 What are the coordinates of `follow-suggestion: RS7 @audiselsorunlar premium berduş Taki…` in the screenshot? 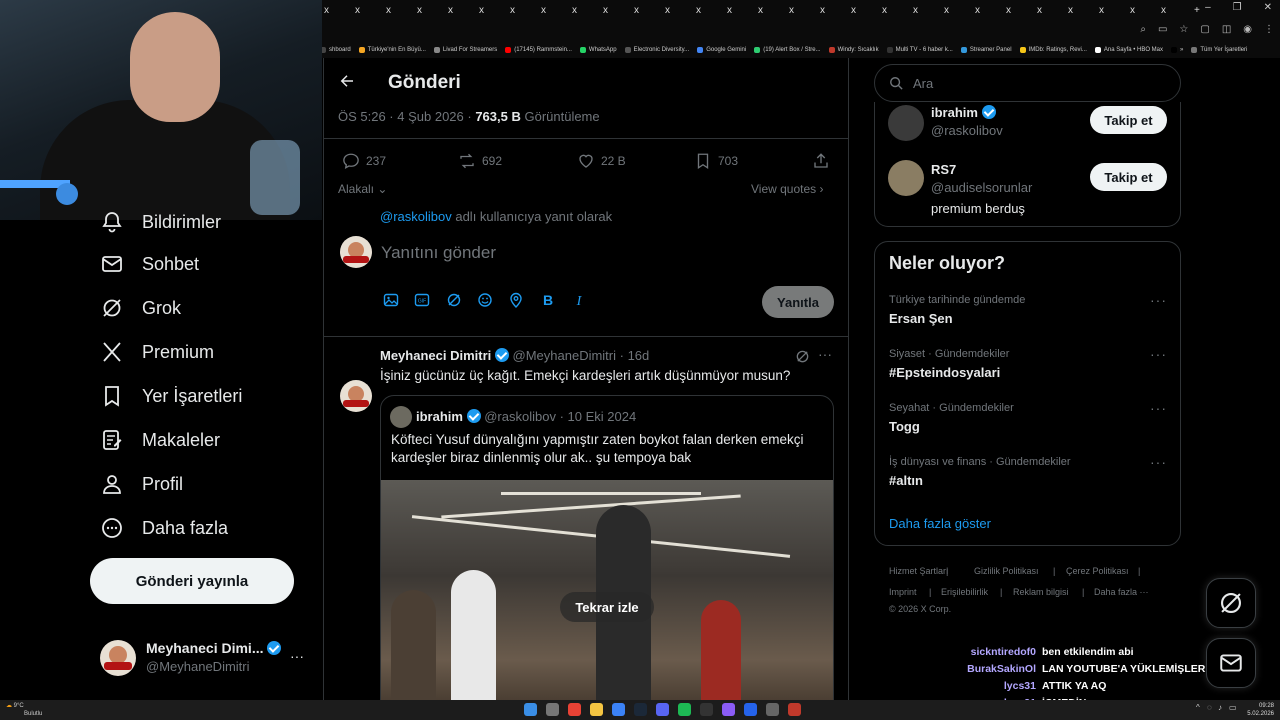 It's located at (1027, 188).